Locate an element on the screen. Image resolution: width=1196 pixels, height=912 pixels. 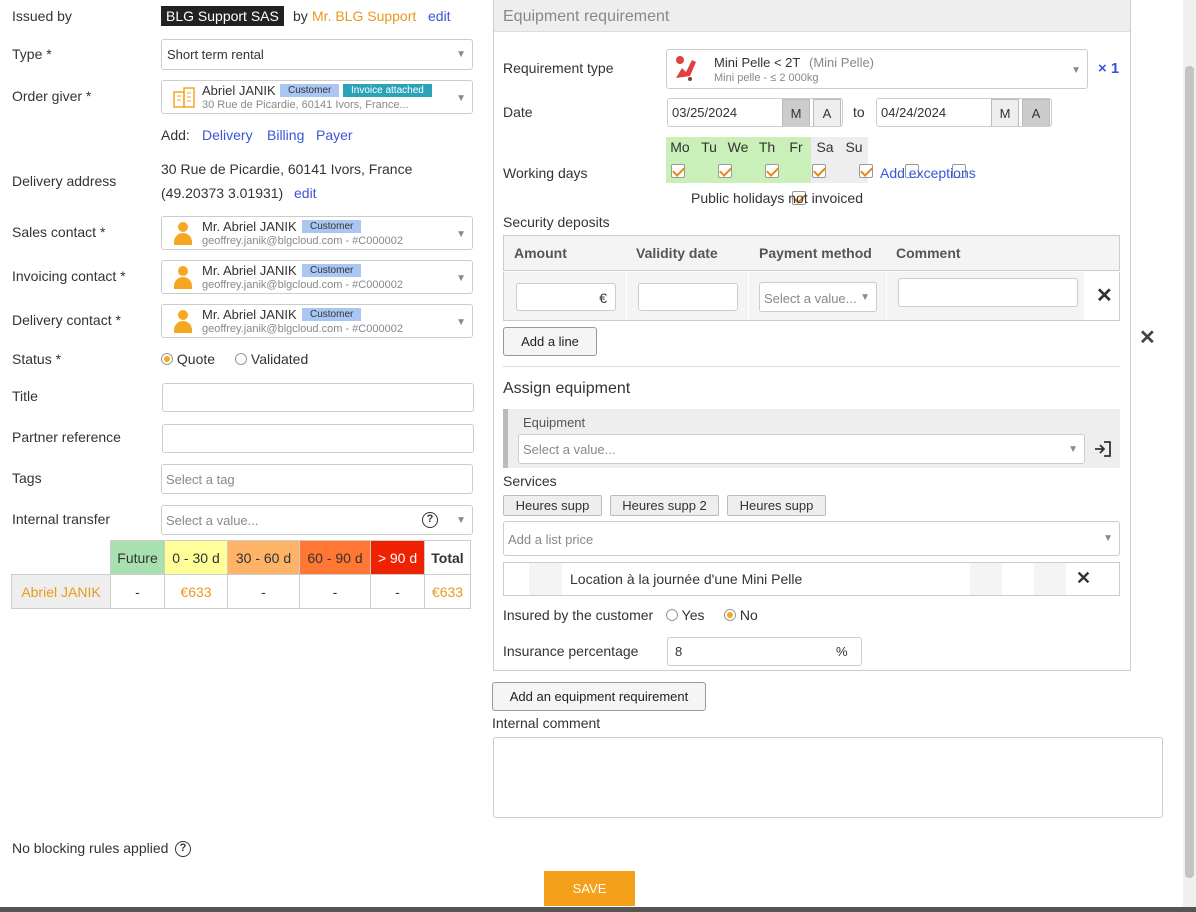
add-line-button: Add a line is located at coordinates (550, 341).